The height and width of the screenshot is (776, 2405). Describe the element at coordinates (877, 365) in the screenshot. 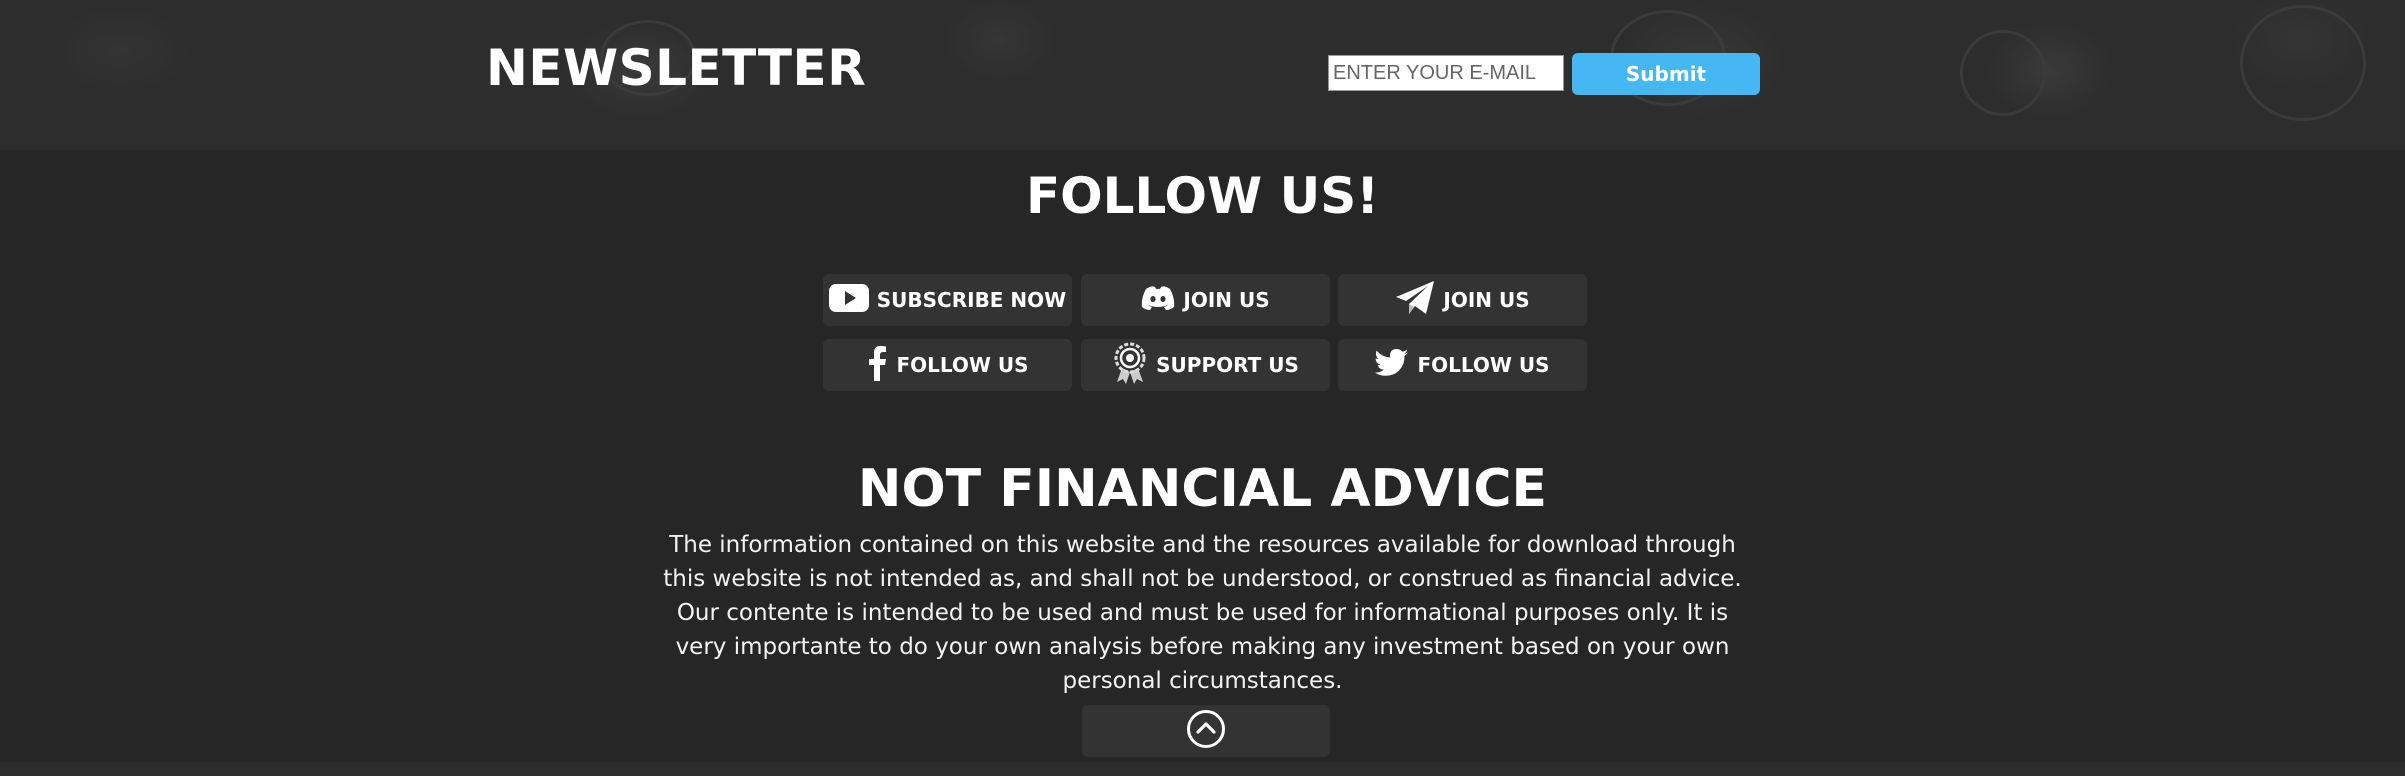

I see `facebook-icon` at that location.